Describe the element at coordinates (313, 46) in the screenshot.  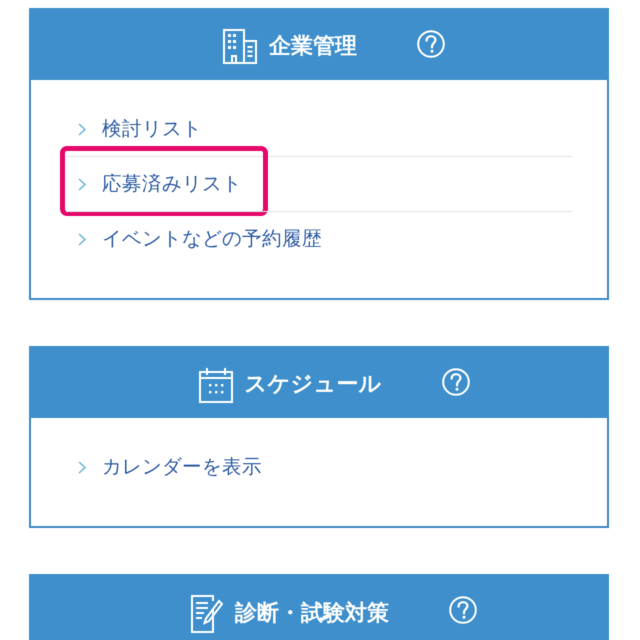
I see `section-title: 企業管理` at that location.